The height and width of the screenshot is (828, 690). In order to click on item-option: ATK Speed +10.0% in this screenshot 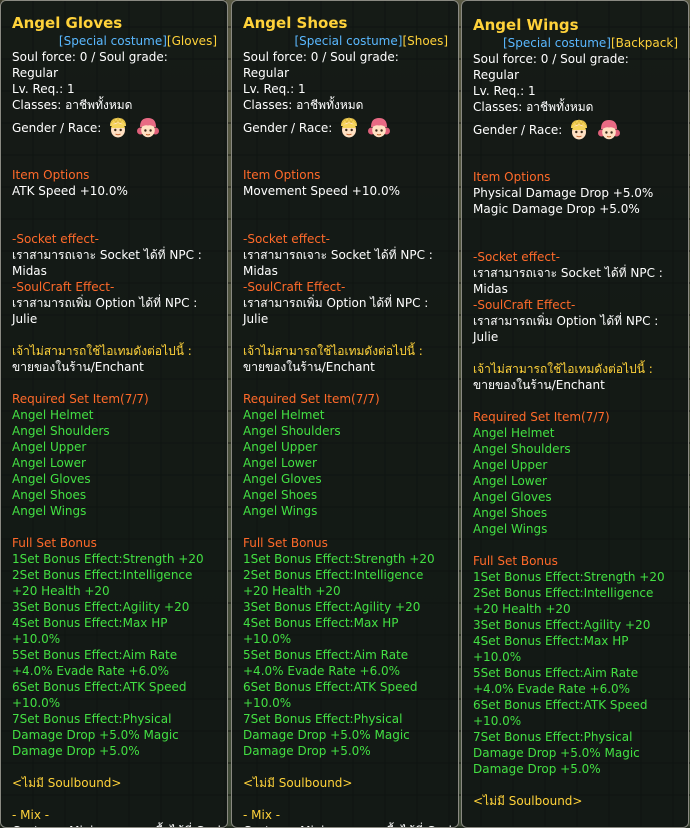, I will do `click(70, 191)`.